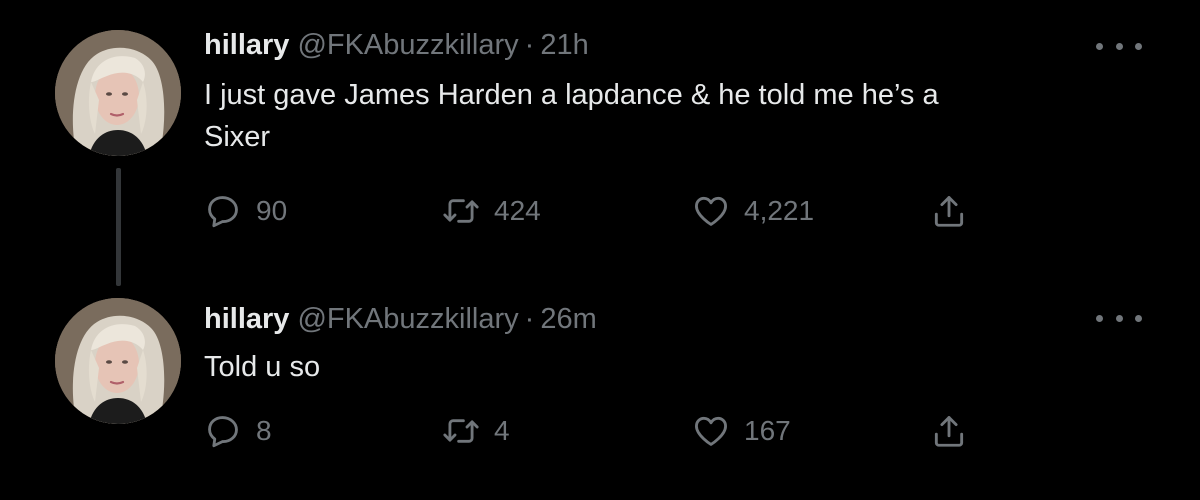 The image size is (1200, 500). I want to click on retweet-count: 424, so click(517, 210).